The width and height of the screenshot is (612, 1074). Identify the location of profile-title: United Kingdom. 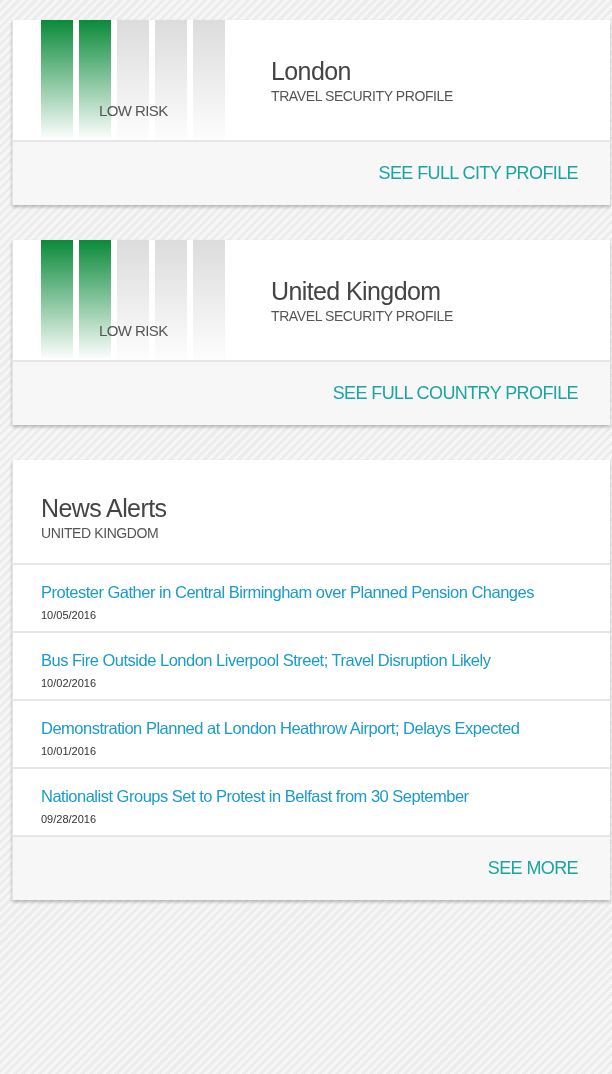
(356, 291).